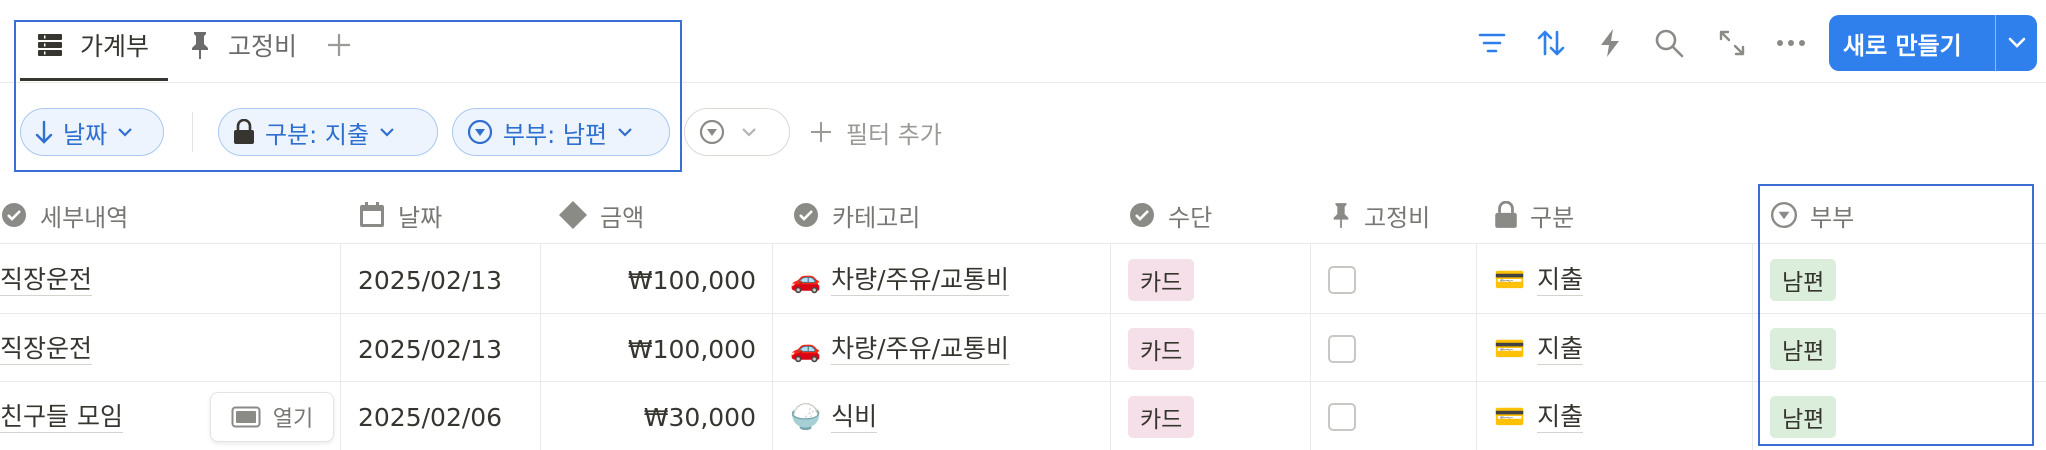 Image resolution: width=2046 pixels, height=450 pixels. What do you see at coordinates (1170, 215) in the screenshot?
I see `column-header-method: 수단` at bounding box center [1170, 215].